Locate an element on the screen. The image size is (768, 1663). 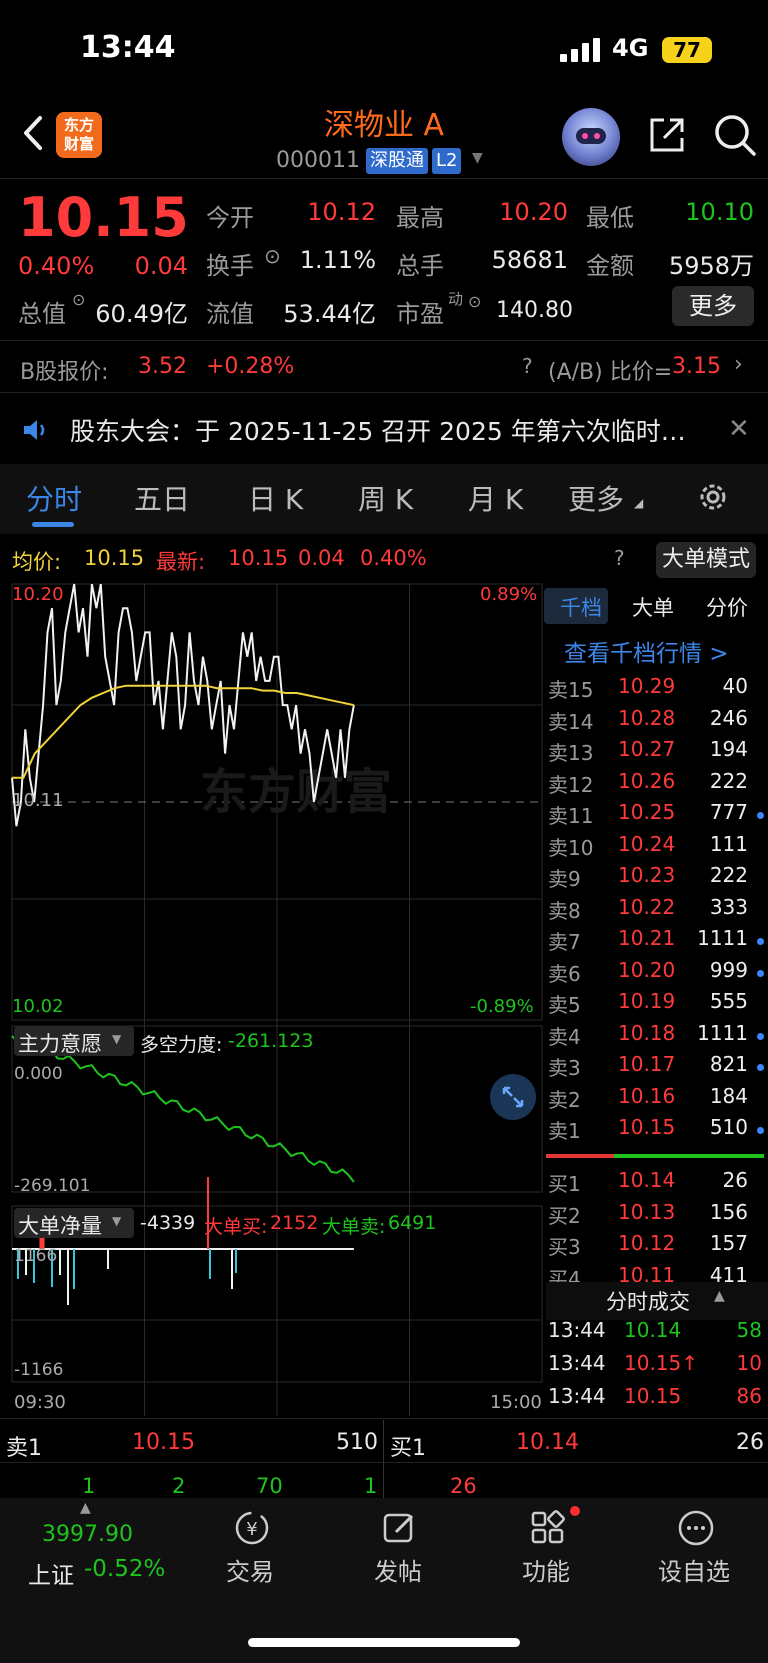
order-book-buy-row: 买3 10.12 157 is located at coordinates (657, 1246).